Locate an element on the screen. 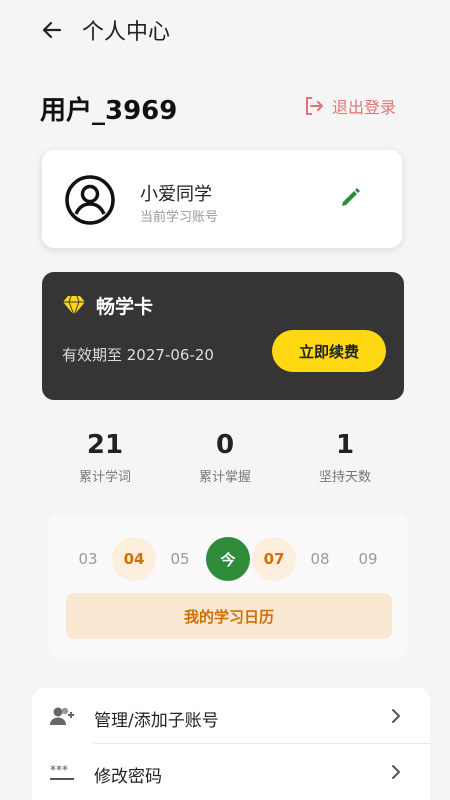 Image resolution: width=450 pixels, height=800 pixels. logout-button: 退出登录 is located at coordinates (349, 106).